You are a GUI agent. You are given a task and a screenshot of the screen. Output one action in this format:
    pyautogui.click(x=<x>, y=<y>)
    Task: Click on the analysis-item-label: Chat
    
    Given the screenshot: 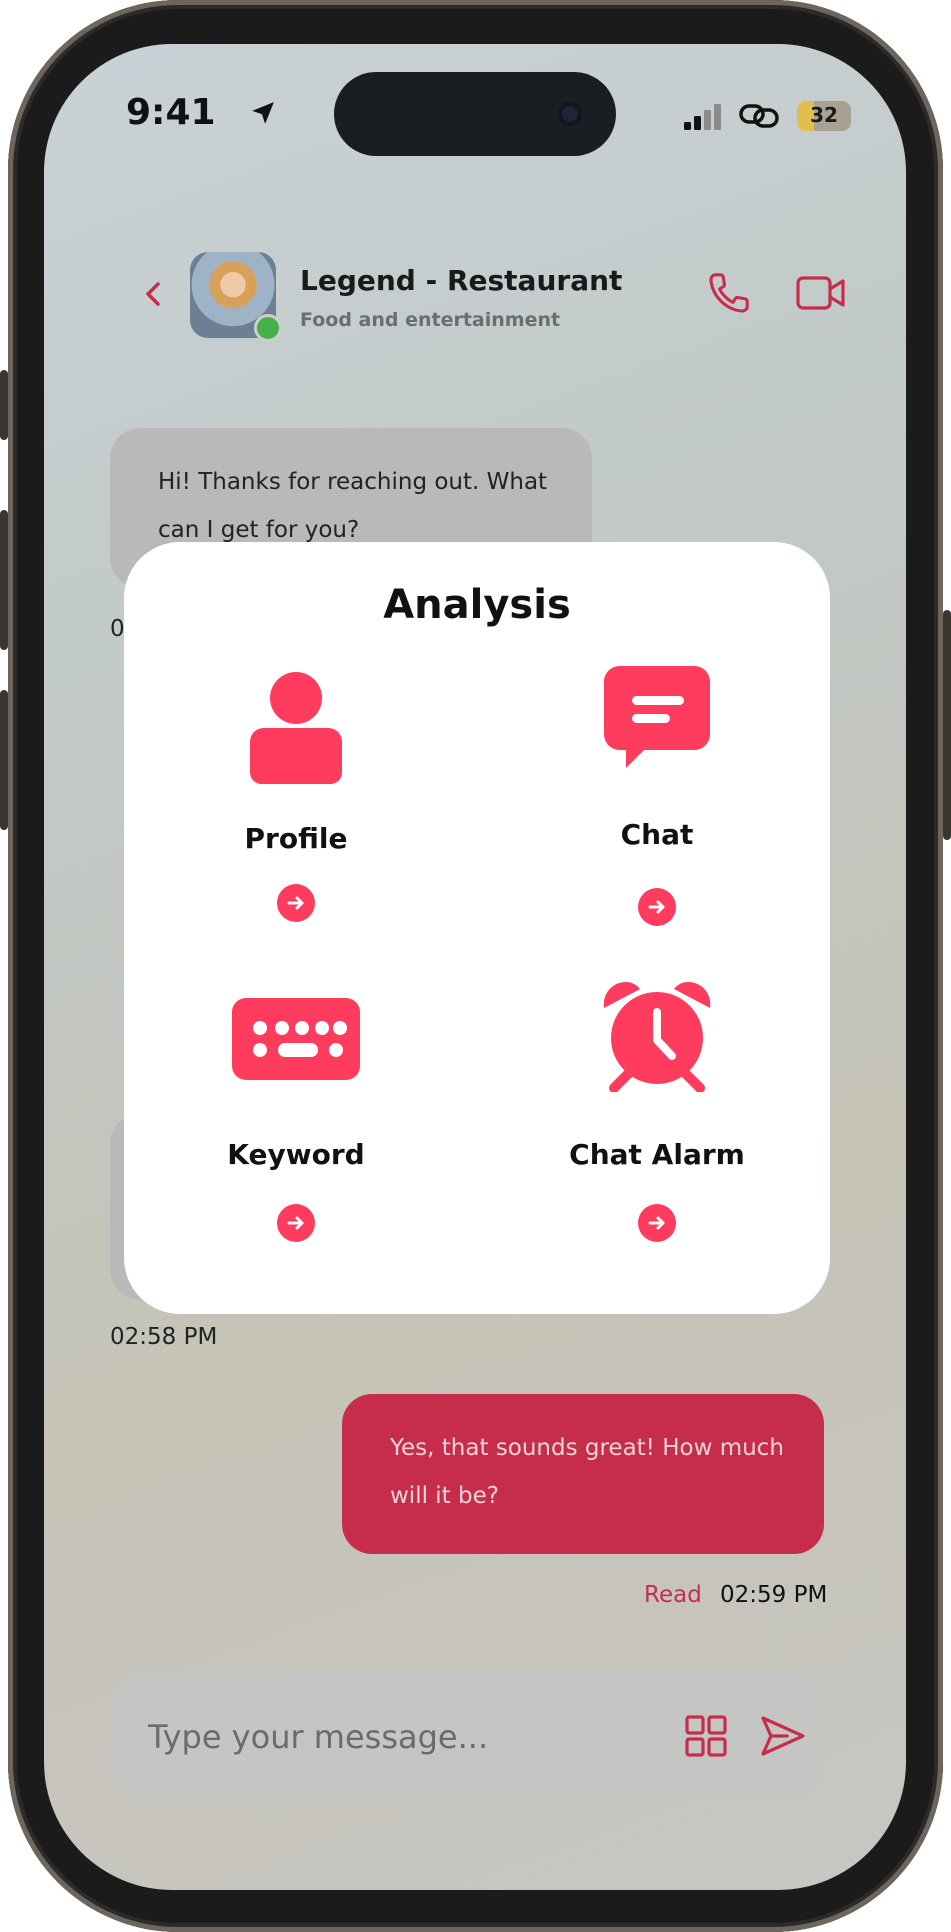 What is the action you would take?
    pyautogui.click(x=657, y=834)
    